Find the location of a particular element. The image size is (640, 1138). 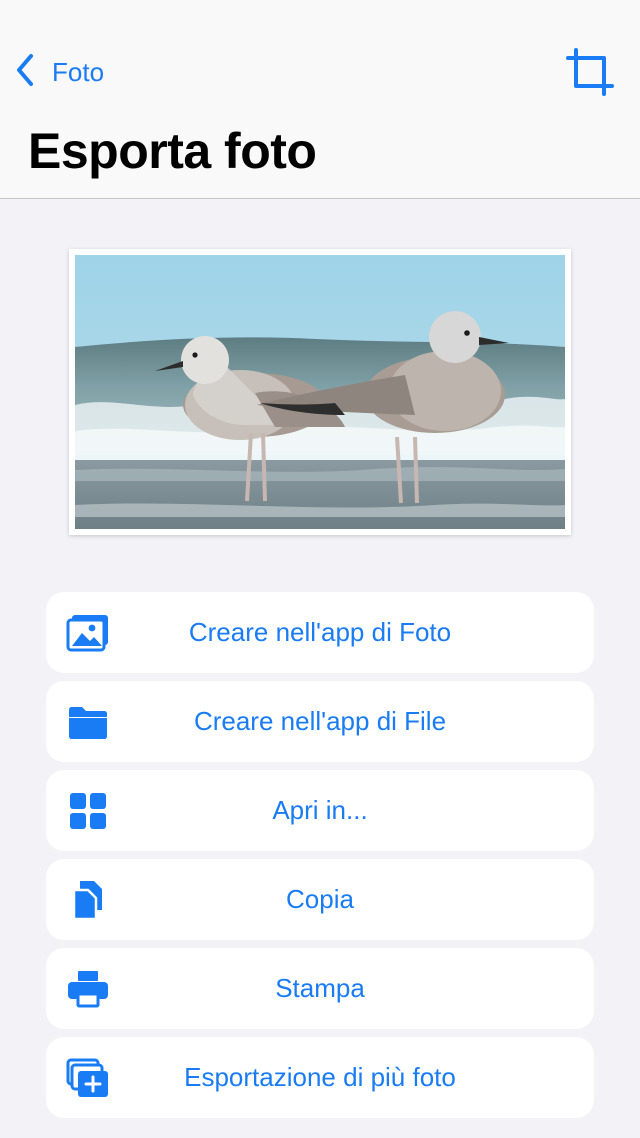

crop-button is located at coordinates (590, 72).